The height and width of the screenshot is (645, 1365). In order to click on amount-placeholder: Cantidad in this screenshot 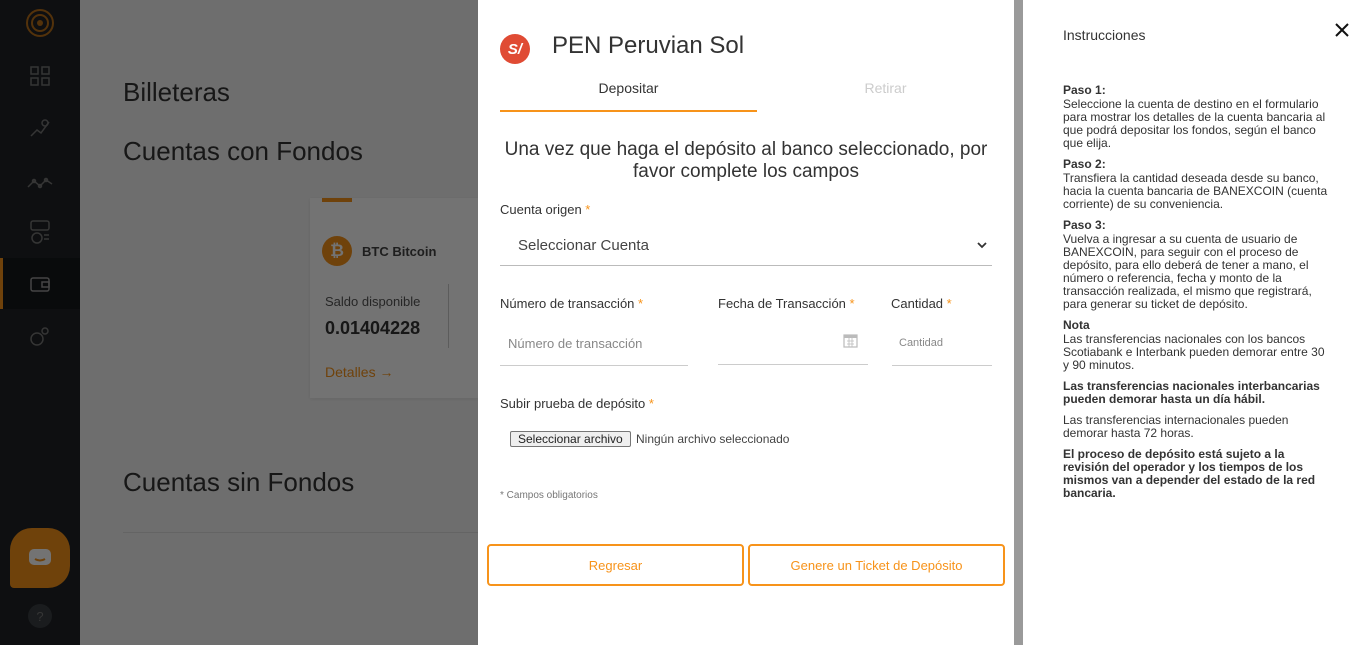, I will do `click(921, 343)`.